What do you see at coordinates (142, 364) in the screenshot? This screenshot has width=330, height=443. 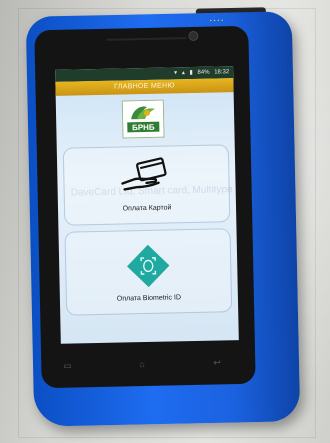 I see `home-icon: ⌂` at bounding box center [142, 364].